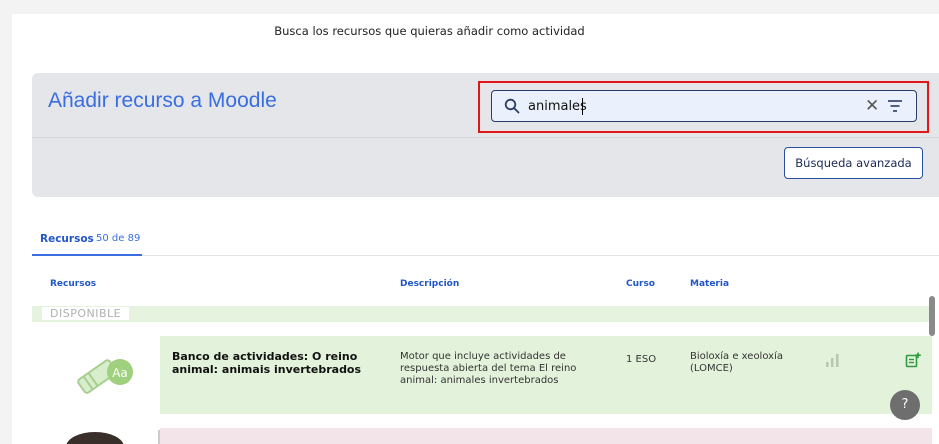 Image resolution: width=939 pixels, height=444 pixels. What do you see at coordinates (913, 360) in the screenshot?
I see `add-activity-icon` at bounding box center [913, 360].